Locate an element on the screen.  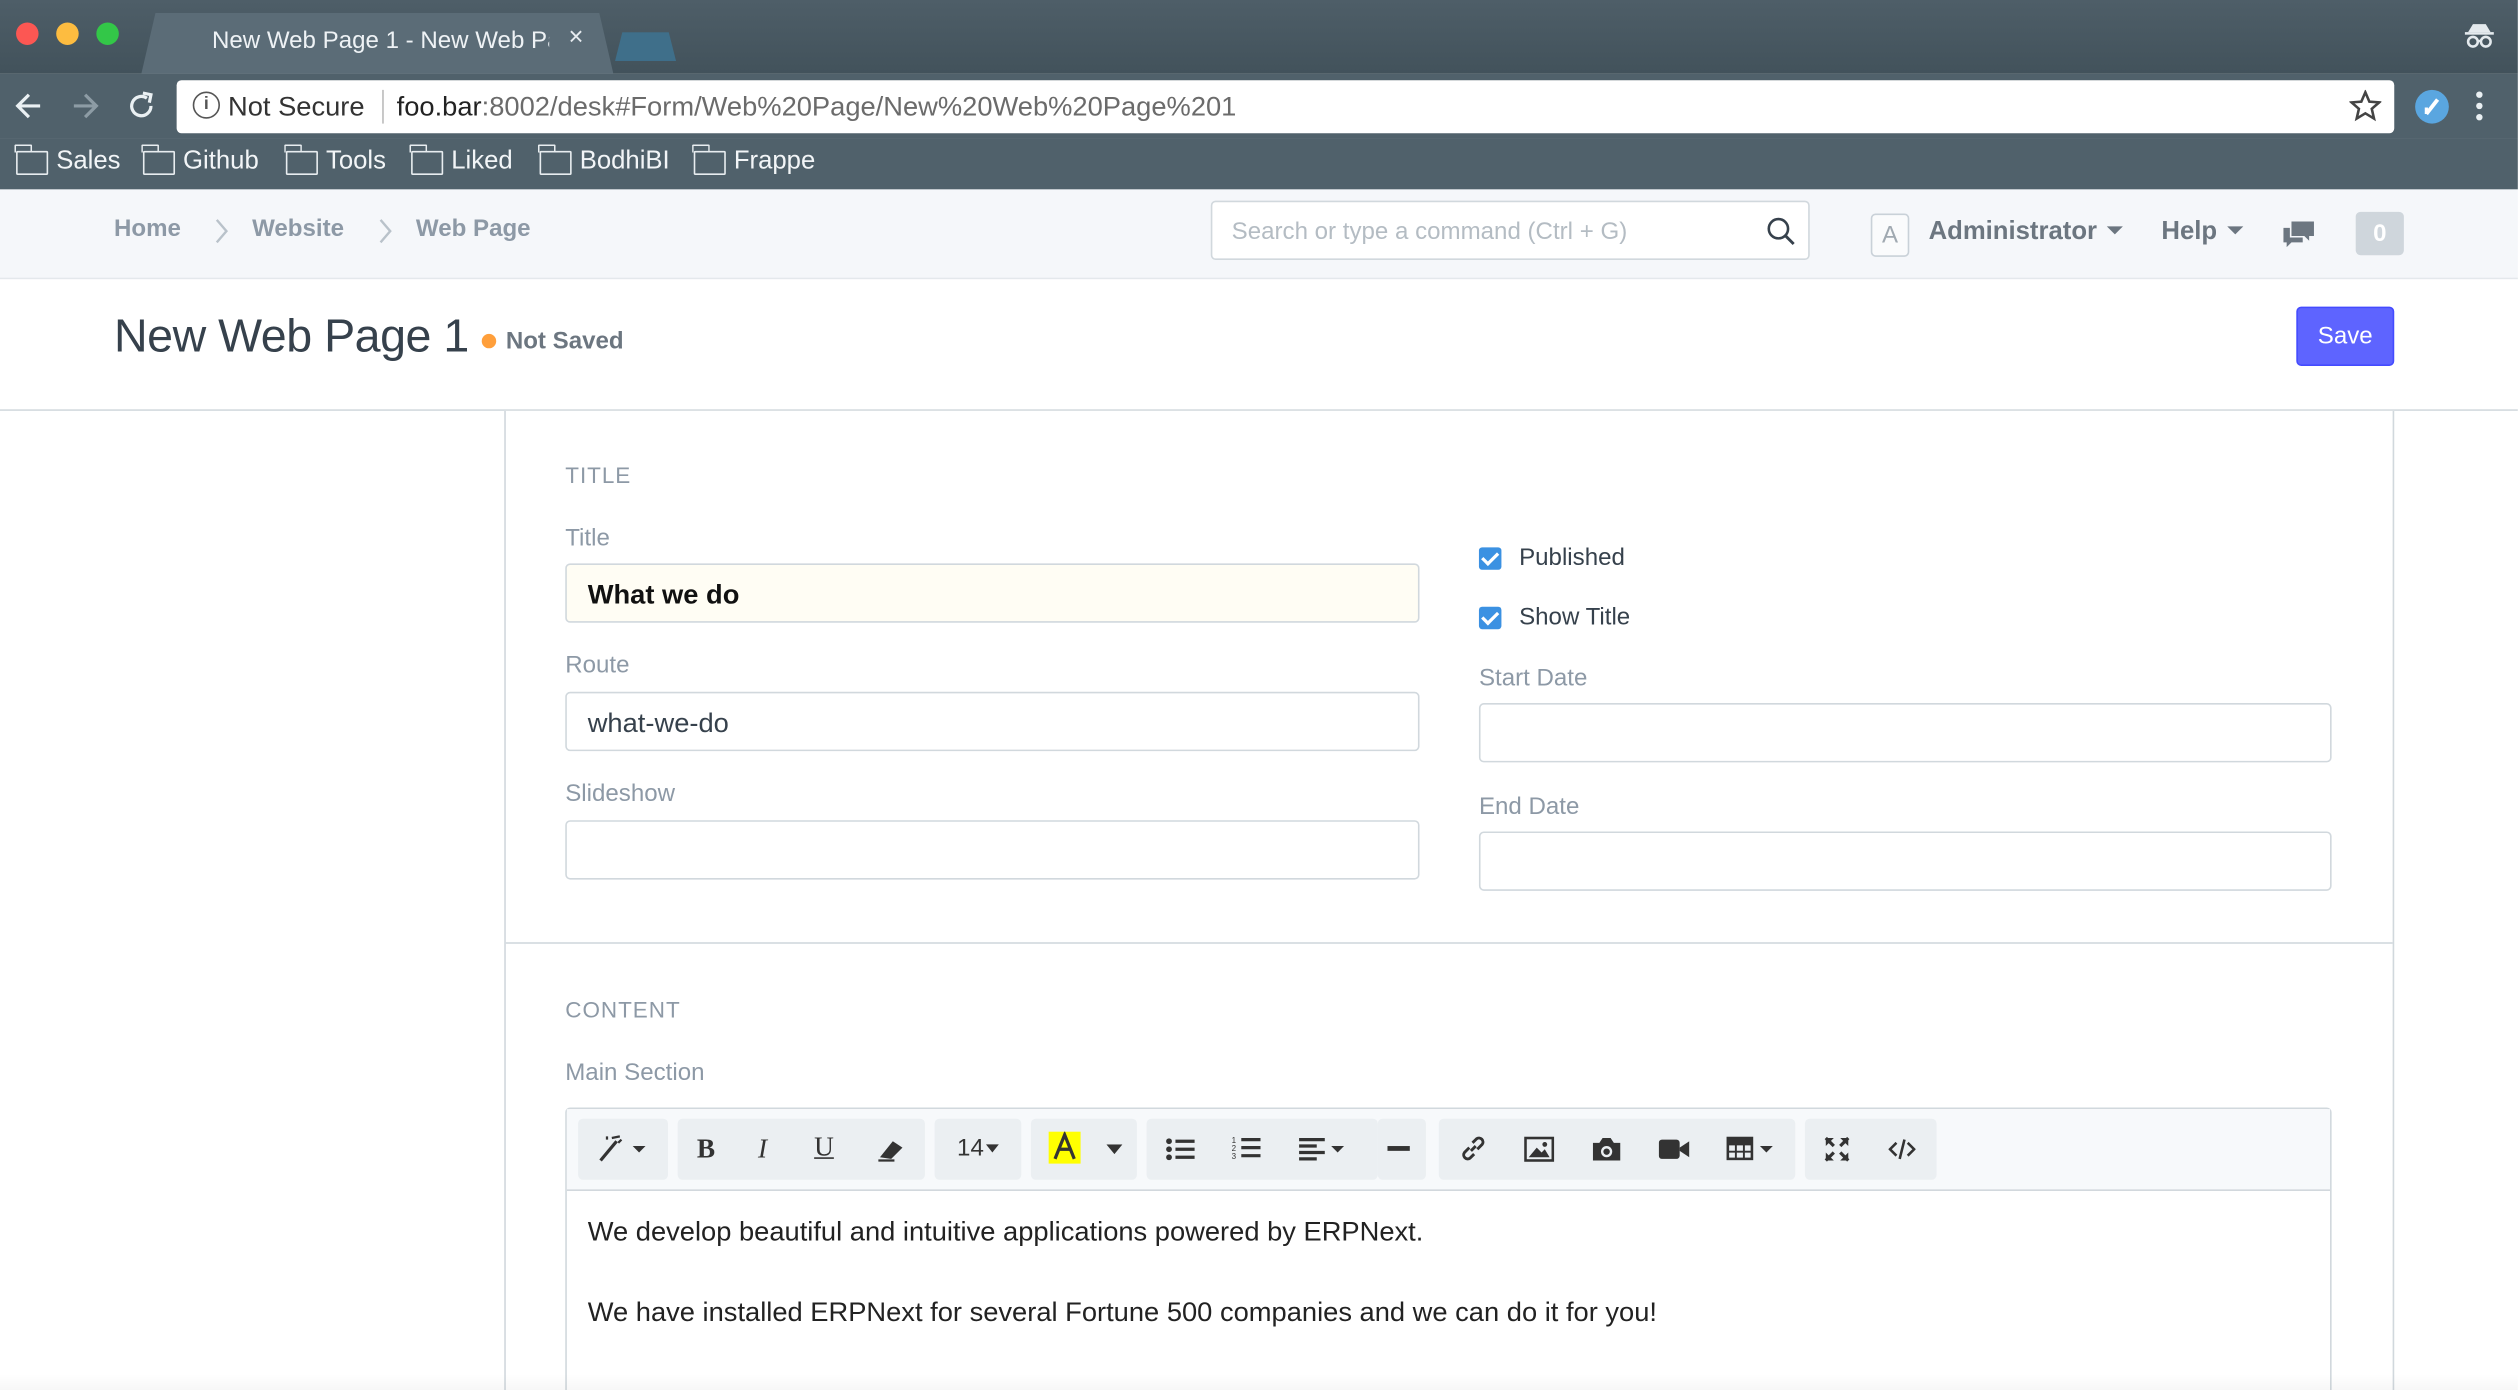
video-icon is located at coordinates (1674, 1149).